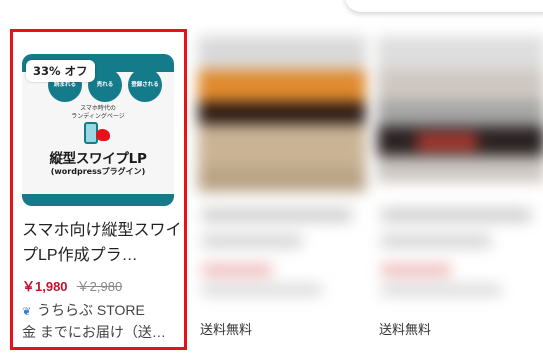 Image resolution: width=543 pixels, height=361 pixels. What do you see at coordinates (45, 286) in the screenshot?
I see `current-price: ￥1,980` at bounding box center [45, 286].